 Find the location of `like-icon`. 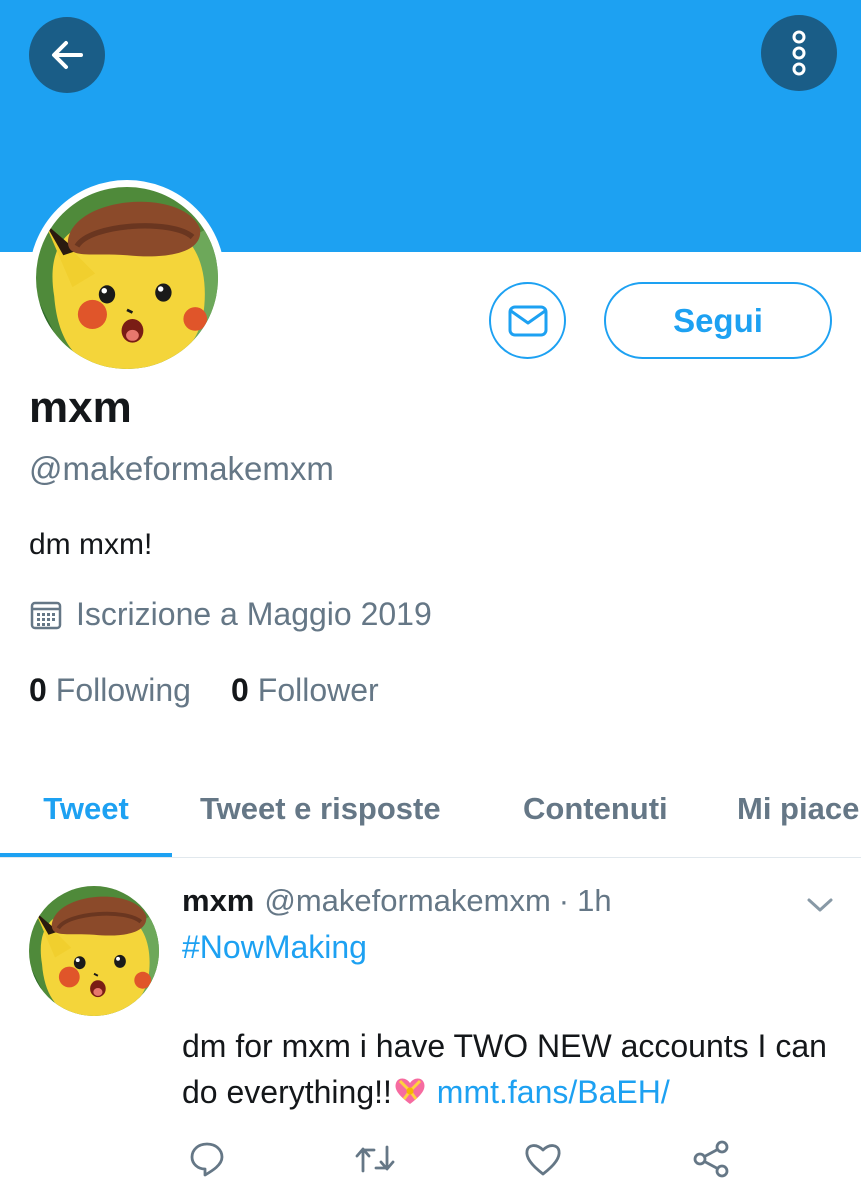

like-icon is located at coordinates (543, 1160).